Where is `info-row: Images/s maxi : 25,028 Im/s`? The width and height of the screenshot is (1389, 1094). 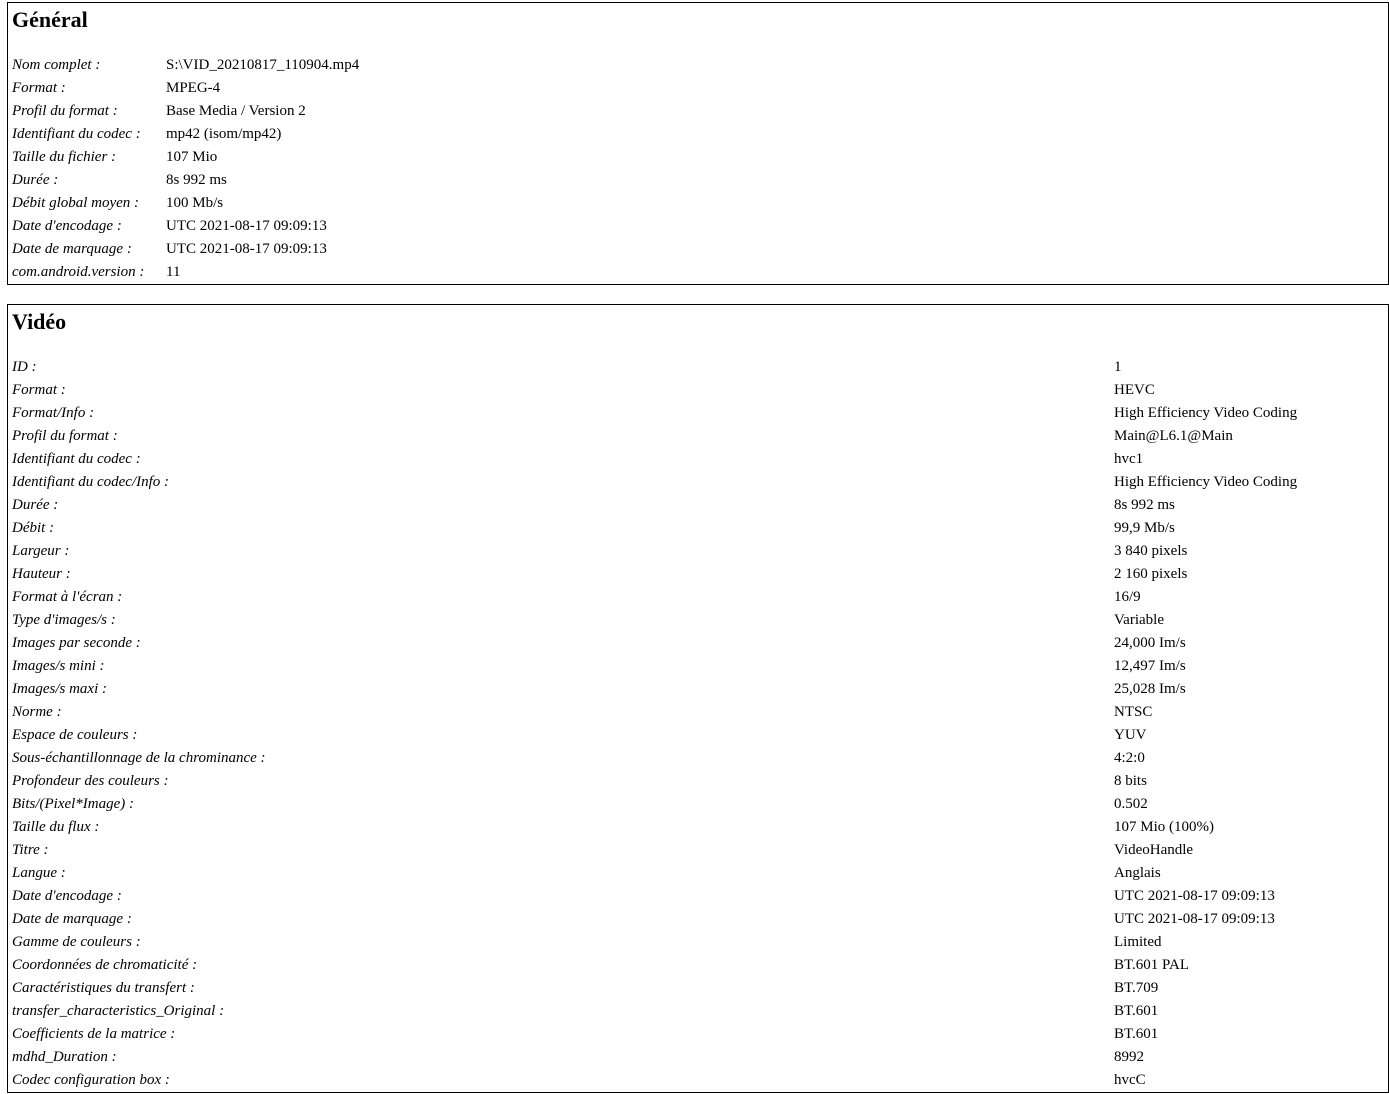
info-row: Images/s maxi : 25,028 Im/s is located at coordinates (700, 689).